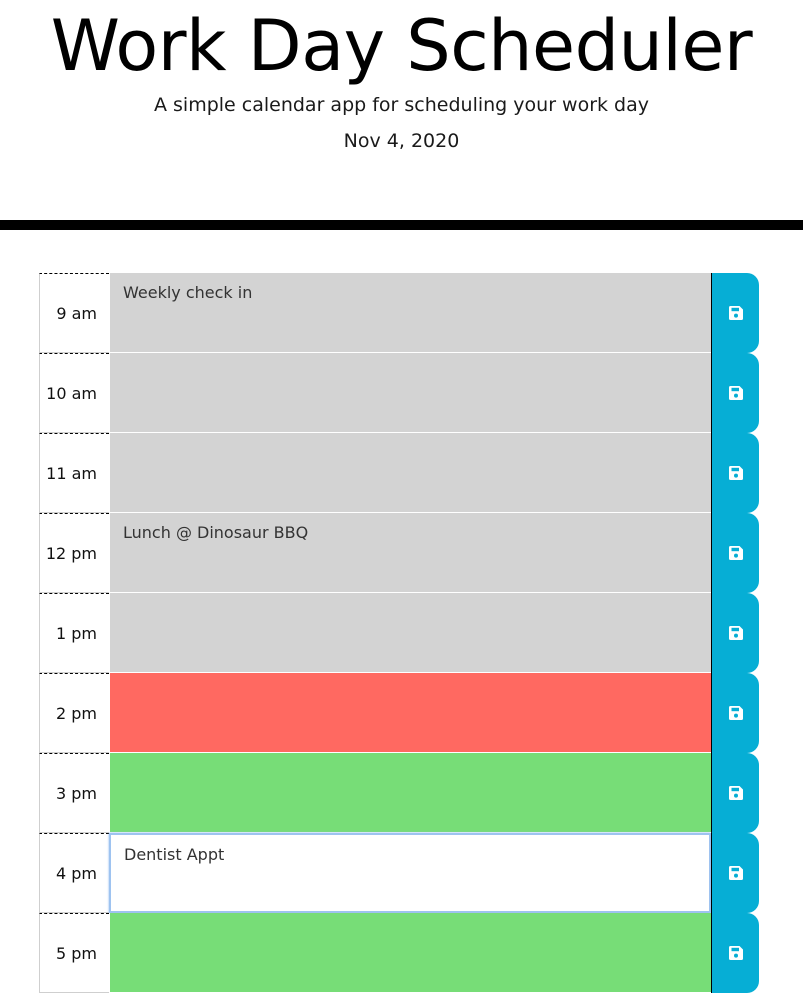 This screenshot has width=803, height=993. Describe the element at coordinates (74, 633) in the screenshot. I see `hour-label: 1 pm` at that location.